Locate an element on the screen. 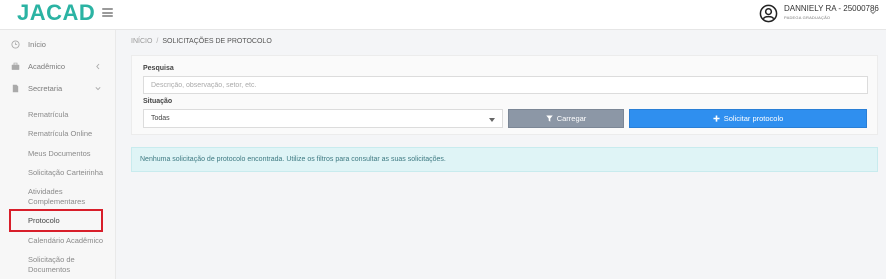 This screenshot has height=279, width=886. sidebar-subitem-rematricula: Rematrícula is located at coordinates (58, 115).